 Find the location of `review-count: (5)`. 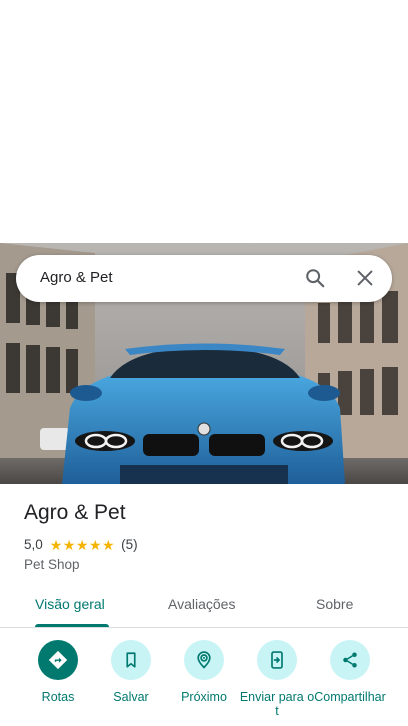

review-count: (5) is located at coordinates (129, 544).